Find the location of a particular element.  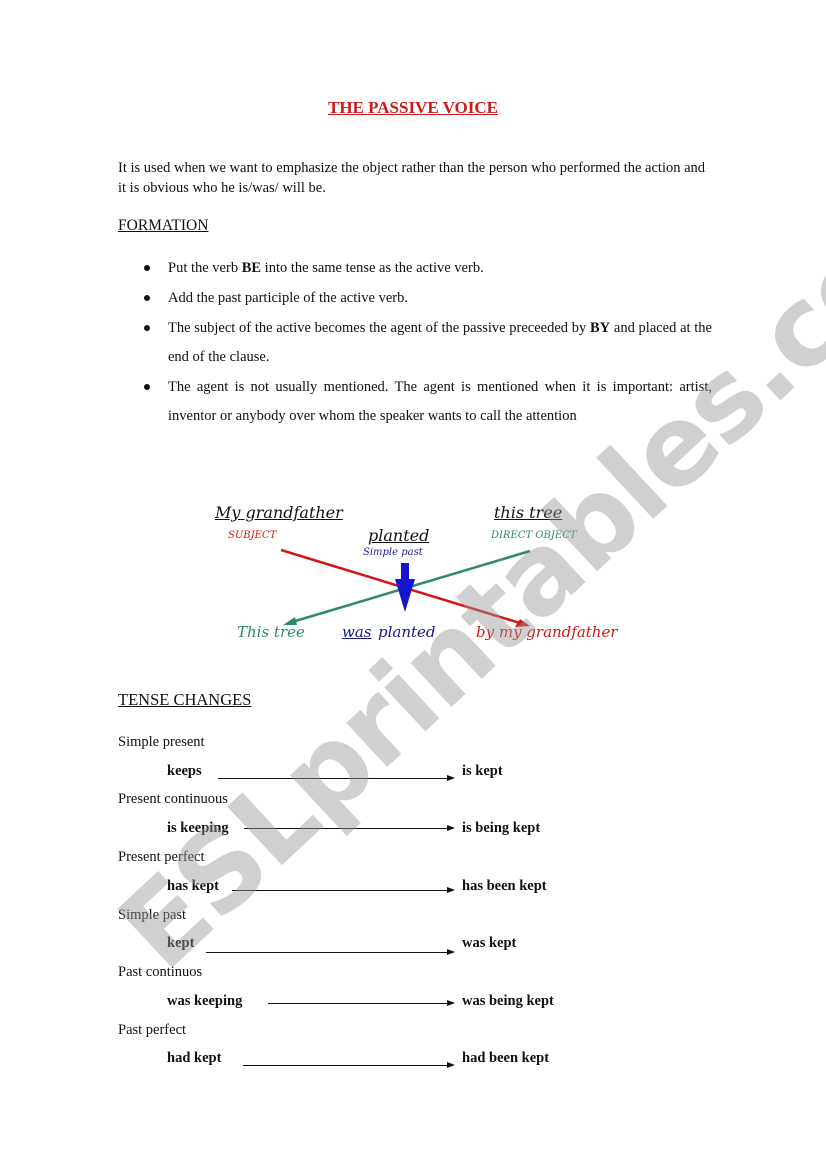

active-form: kept is located at coordinates (181, 943).